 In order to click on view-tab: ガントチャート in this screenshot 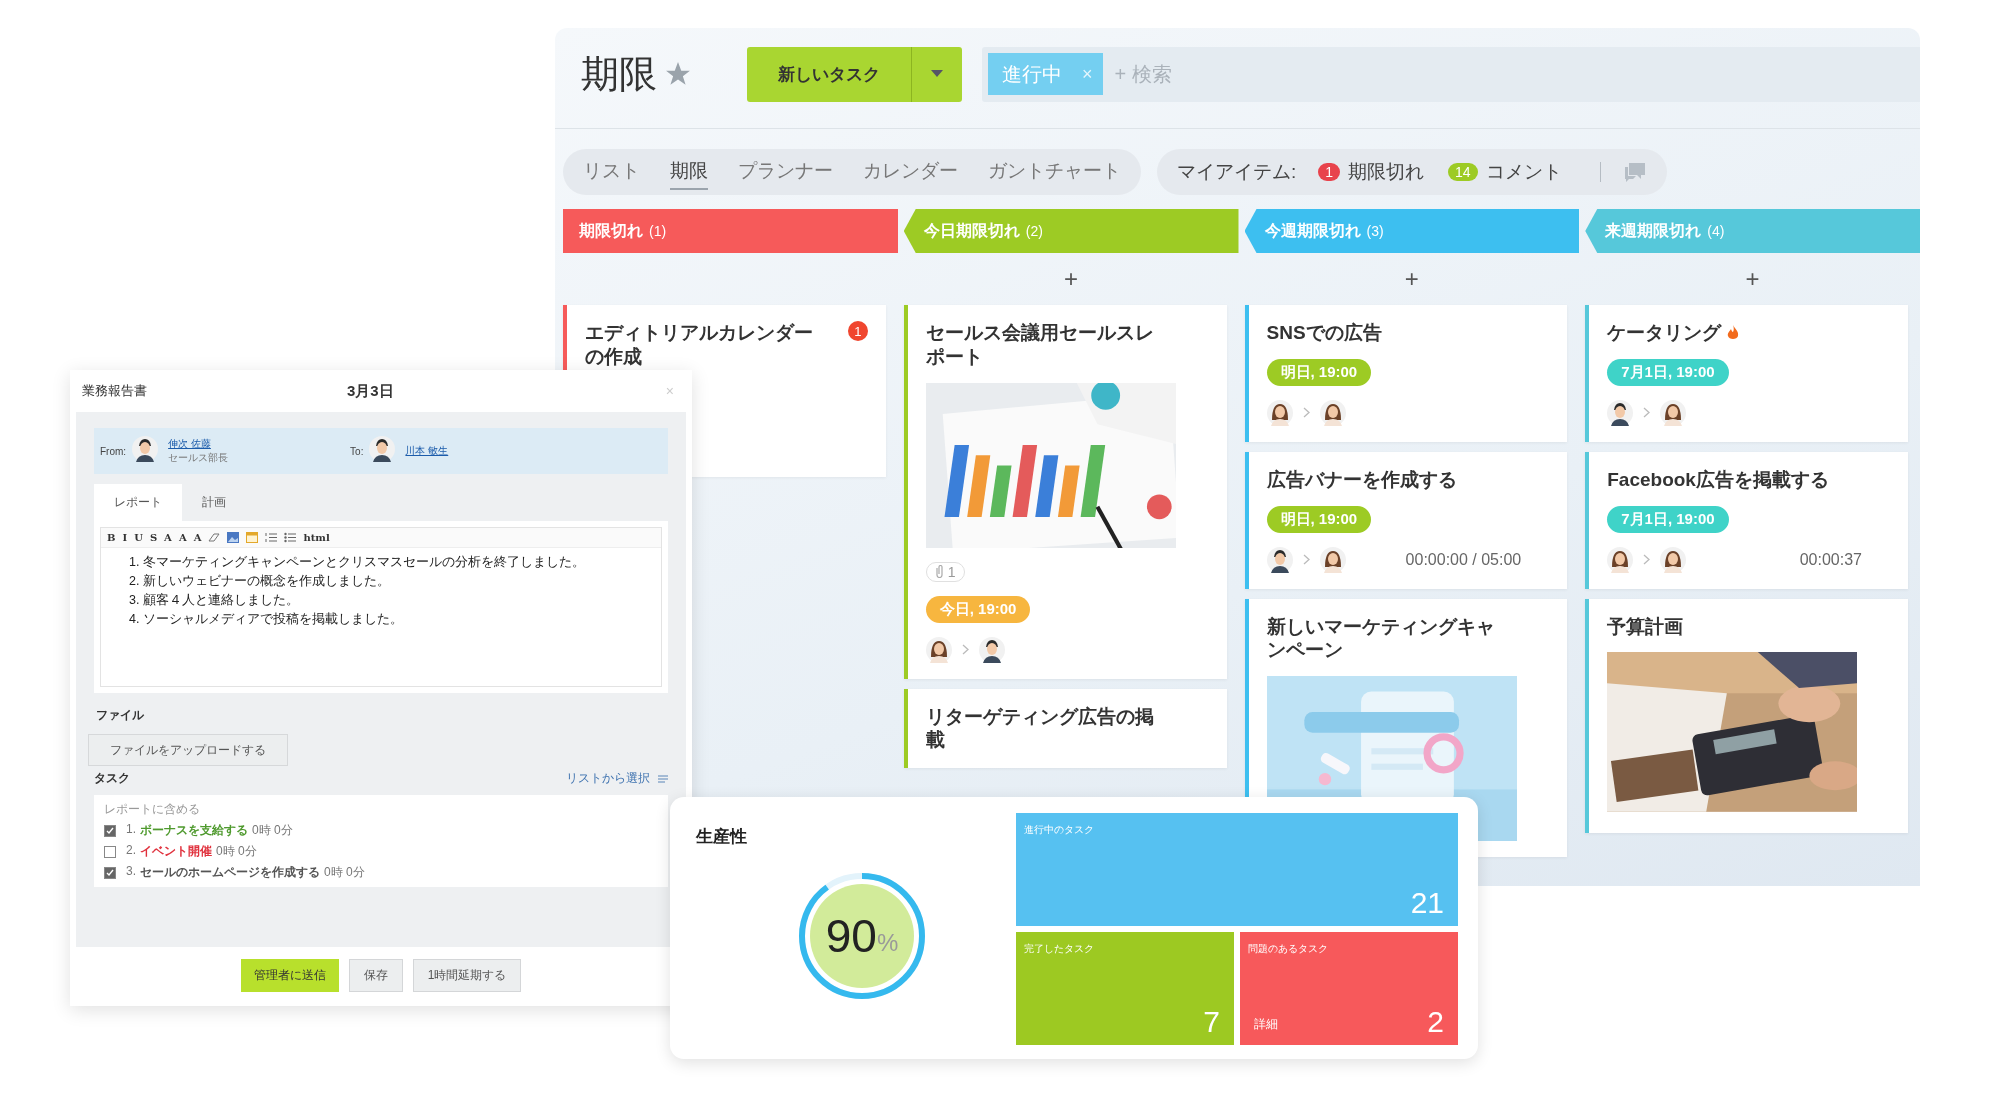, I will do `click(1054, 172)`.